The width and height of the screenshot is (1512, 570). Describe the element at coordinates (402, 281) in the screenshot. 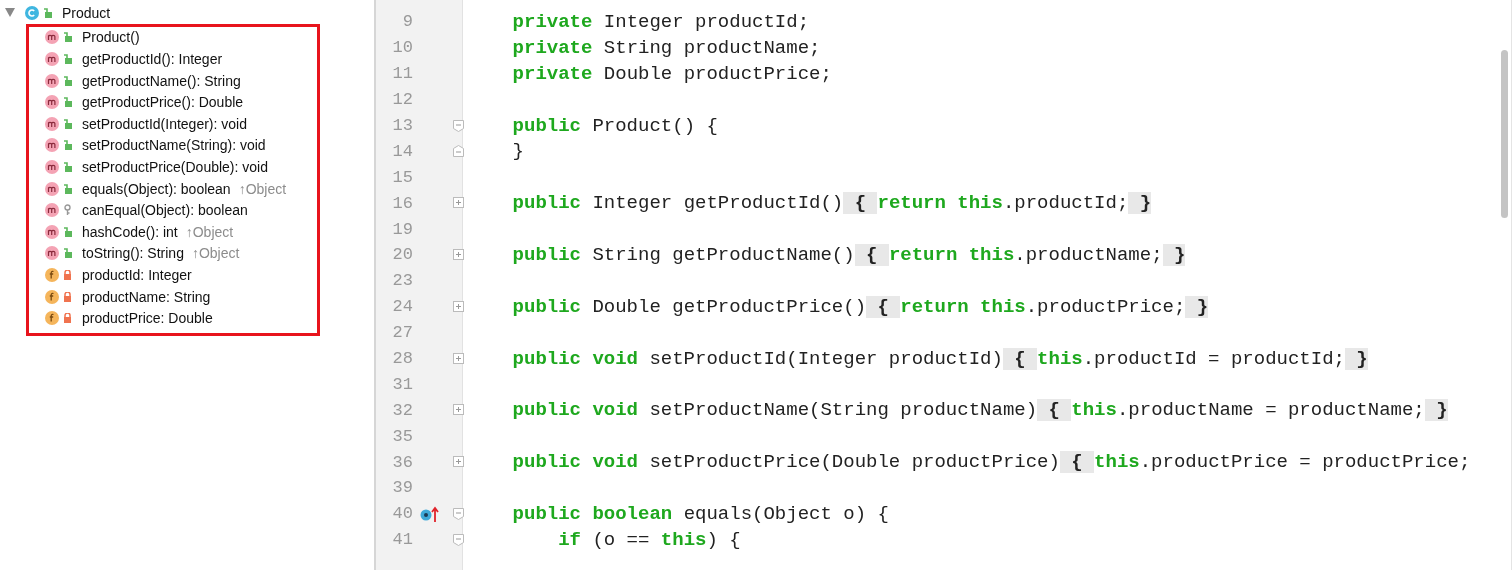

I see `line-number: 23` at that location.